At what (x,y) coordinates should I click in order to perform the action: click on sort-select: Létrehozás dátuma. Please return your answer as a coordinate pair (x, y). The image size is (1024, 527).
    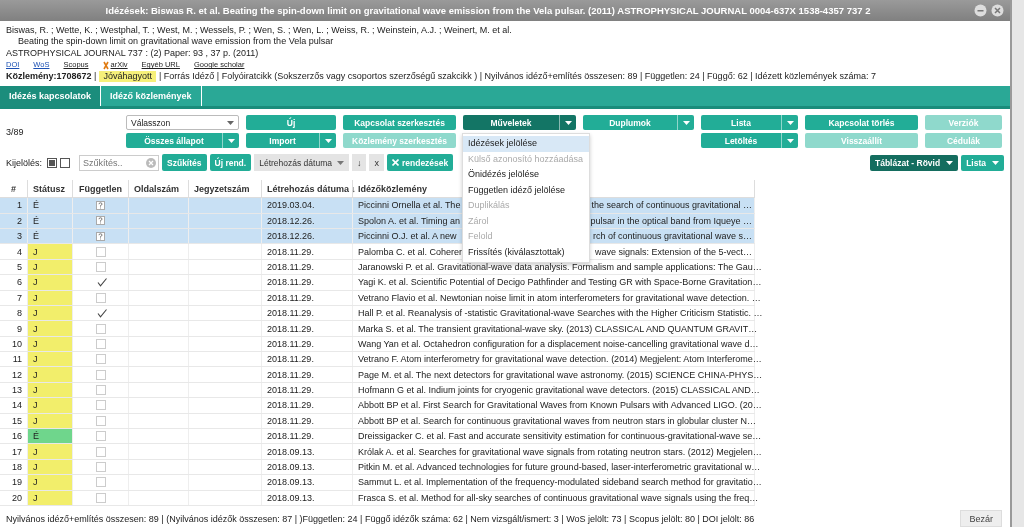
    Looking at the image, I should click on (301, 163).